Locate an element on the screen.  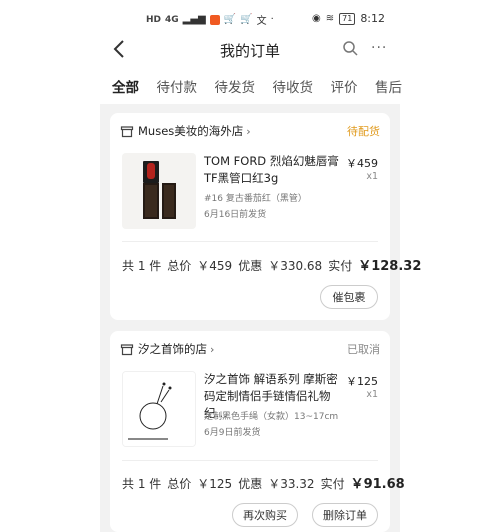
signal-bars-icon: ▂▄▆ is located at coordinates (194, 19).